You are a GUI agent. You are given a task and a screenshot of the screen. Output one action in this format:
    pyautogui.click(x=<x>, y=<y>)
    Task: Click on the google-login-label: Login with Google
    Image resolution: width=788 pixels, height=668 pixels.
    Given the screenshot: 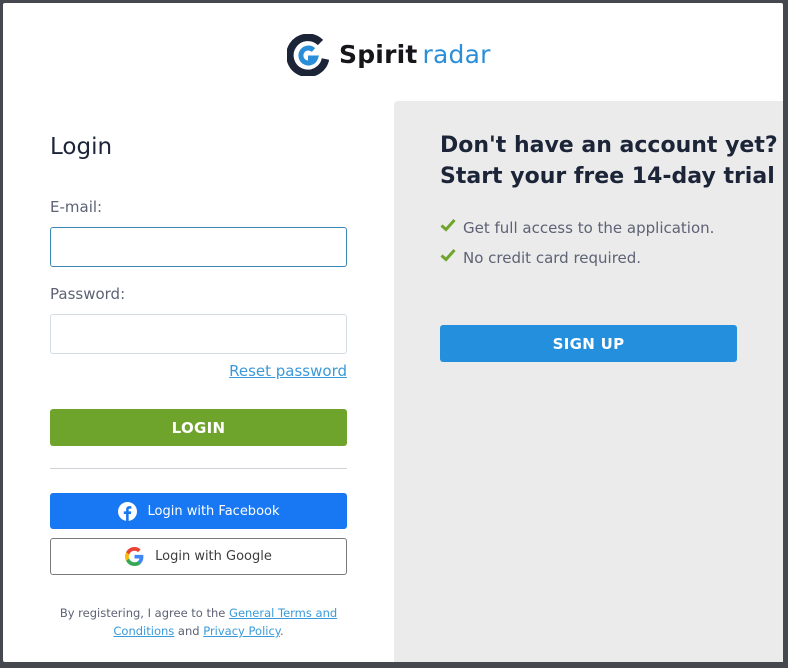 What is the action you would take?
    pyautogui.click(x=213, y=556)
    